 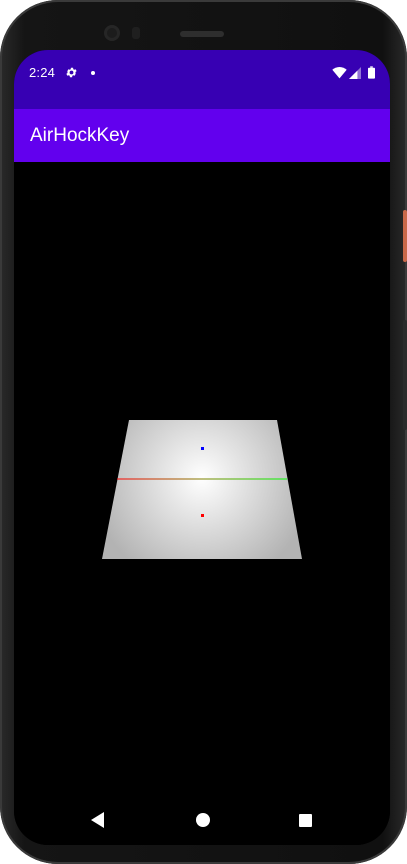 What do you see at coordinates (339, 73) in the screenshot?
I see `wifi-icon` at bounding box center [339, 73].